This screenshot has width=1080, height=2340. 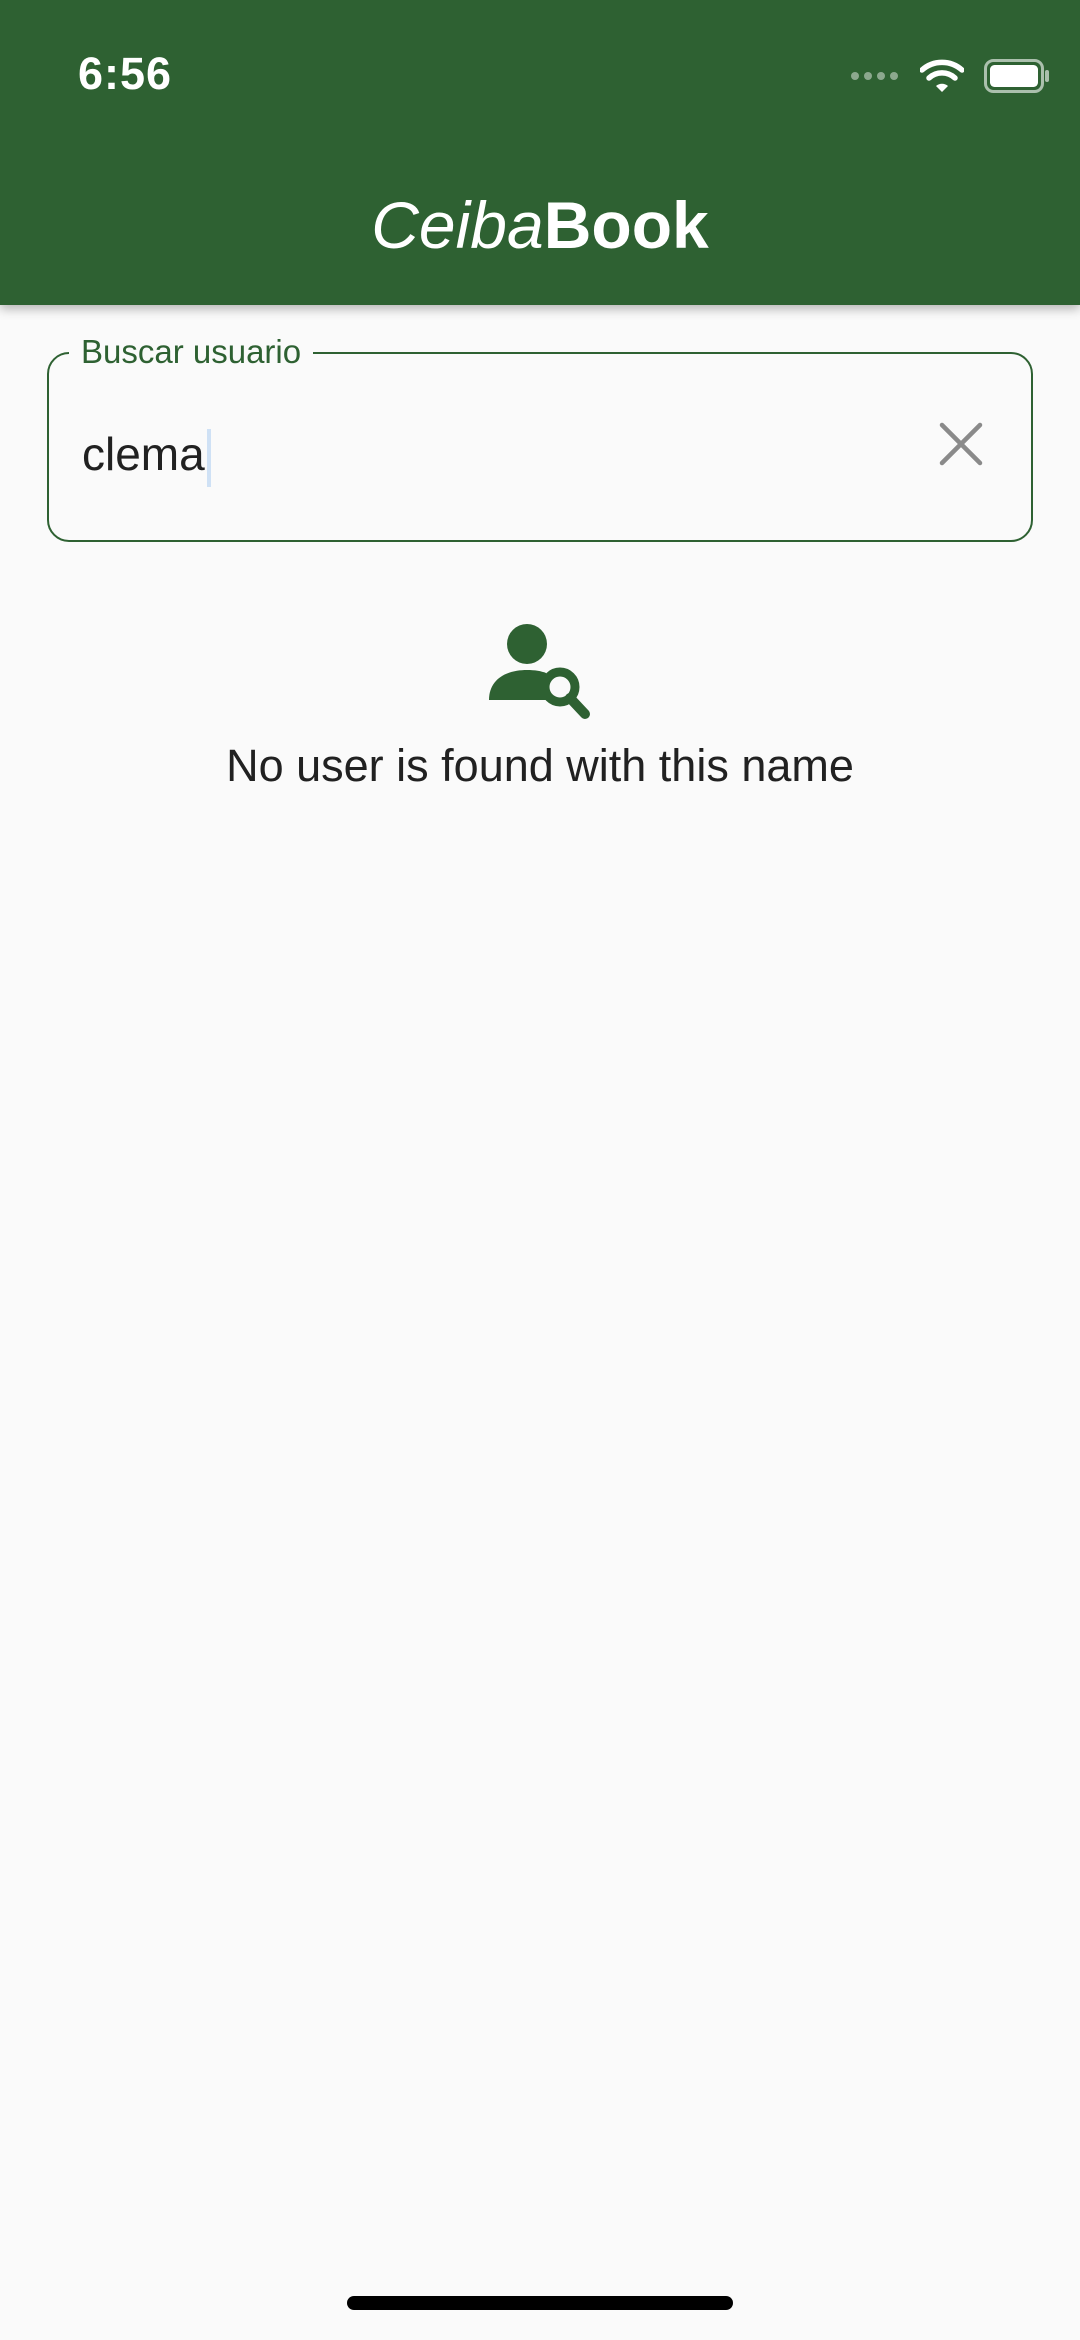 I want to click on search-field: Buscar usuario clema, so click(x=540, y=437).